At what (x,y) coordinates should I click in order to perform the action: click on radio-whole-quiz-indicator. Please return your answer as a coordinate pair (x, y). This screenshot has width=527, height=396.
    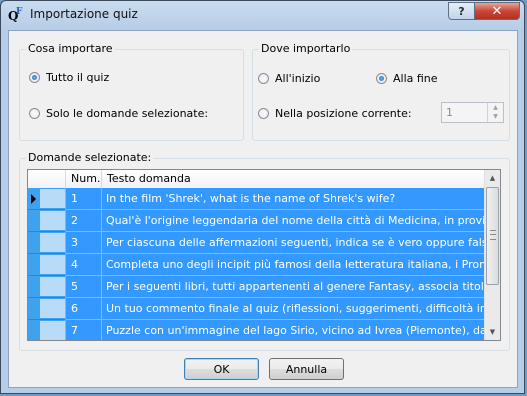
    Looking at the image, I should click on (34, 77).